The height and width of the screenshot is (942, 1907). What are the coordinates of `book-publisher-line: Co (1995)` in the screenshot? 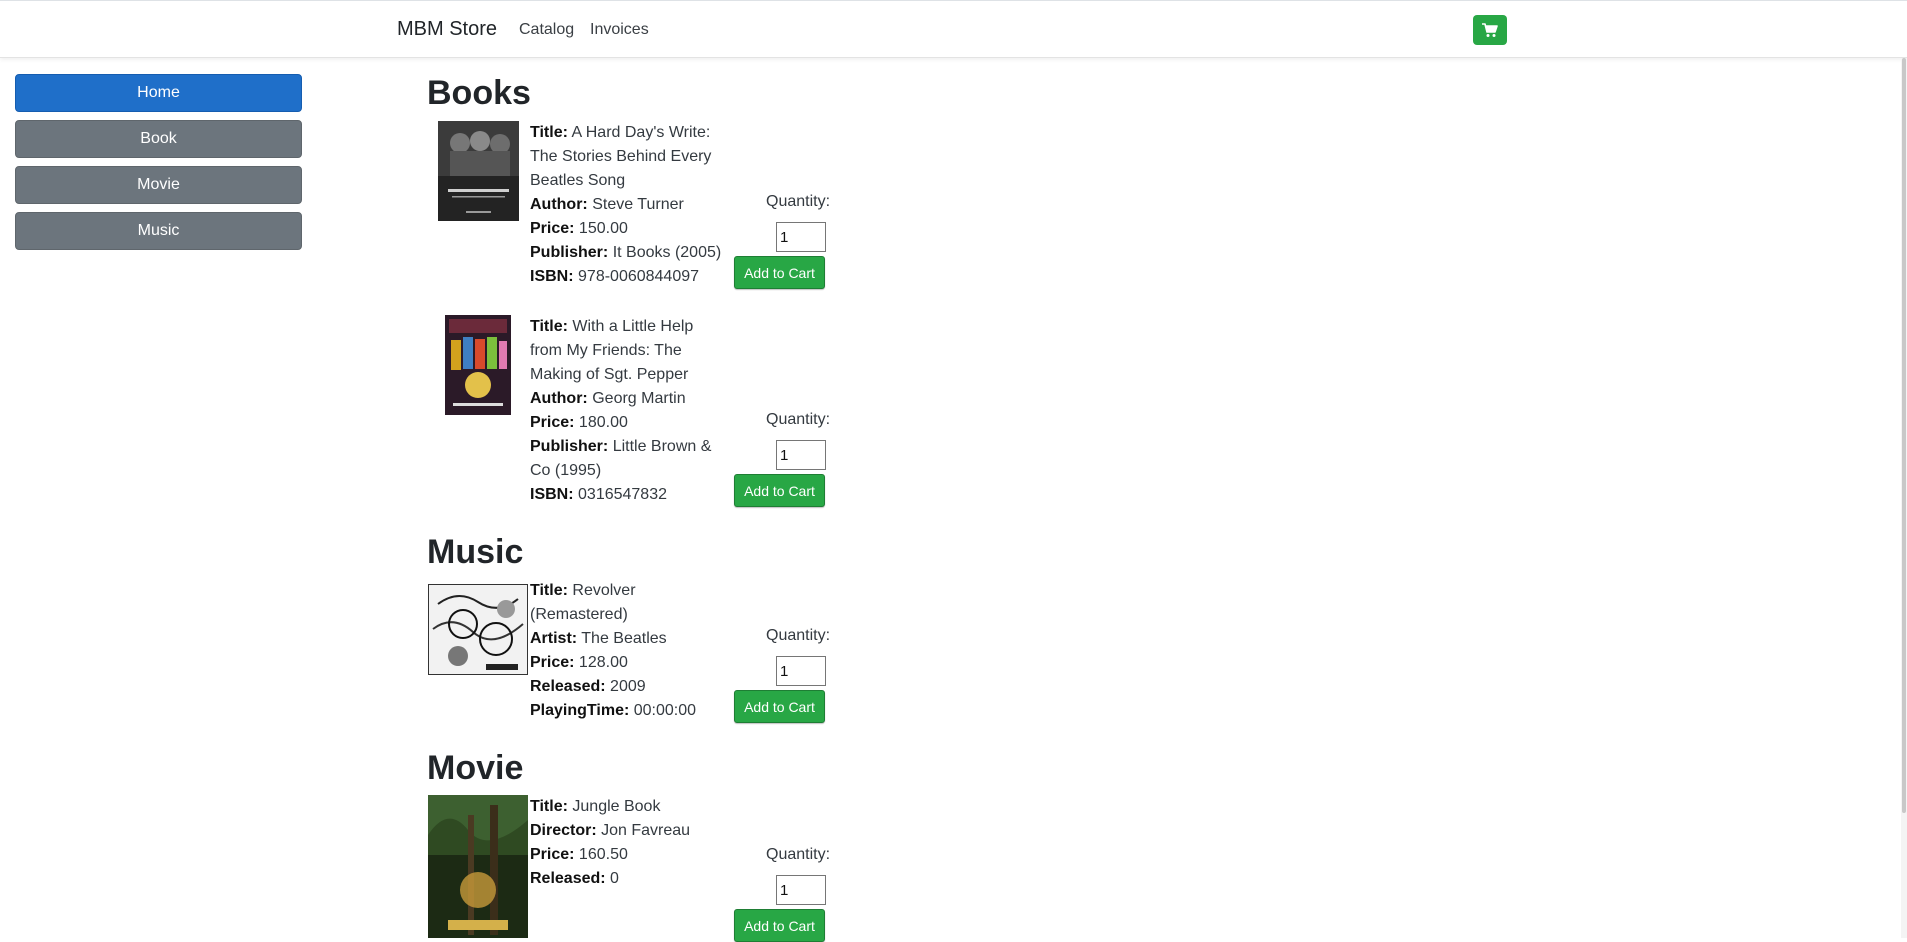 It's located at (566, 470).